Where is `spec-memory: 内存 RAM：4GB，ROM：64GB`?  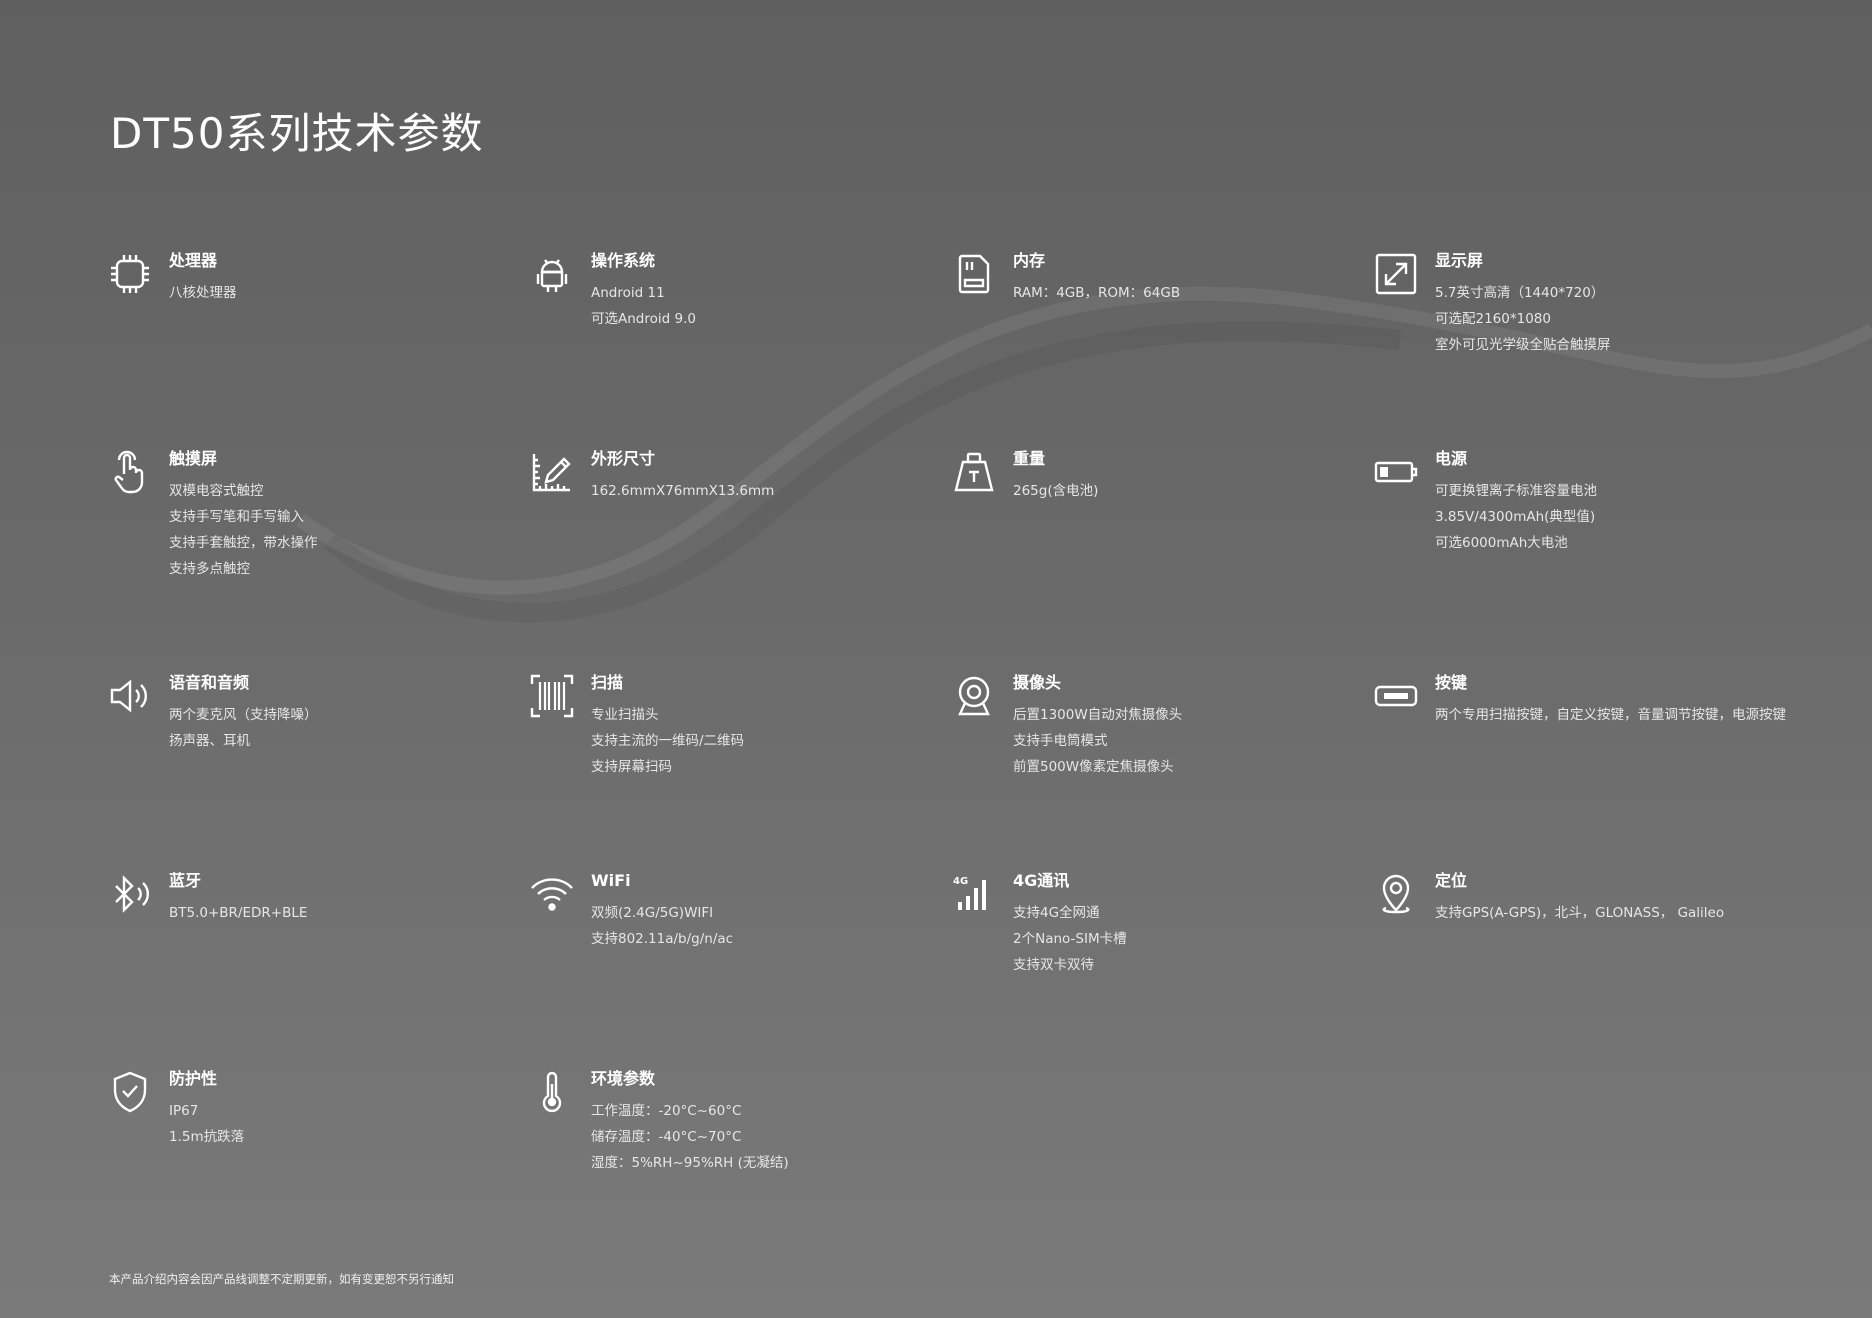 spec-memory: 内存 RAM：4GB，ROM：64GB is located at coordinates (1161, 349).